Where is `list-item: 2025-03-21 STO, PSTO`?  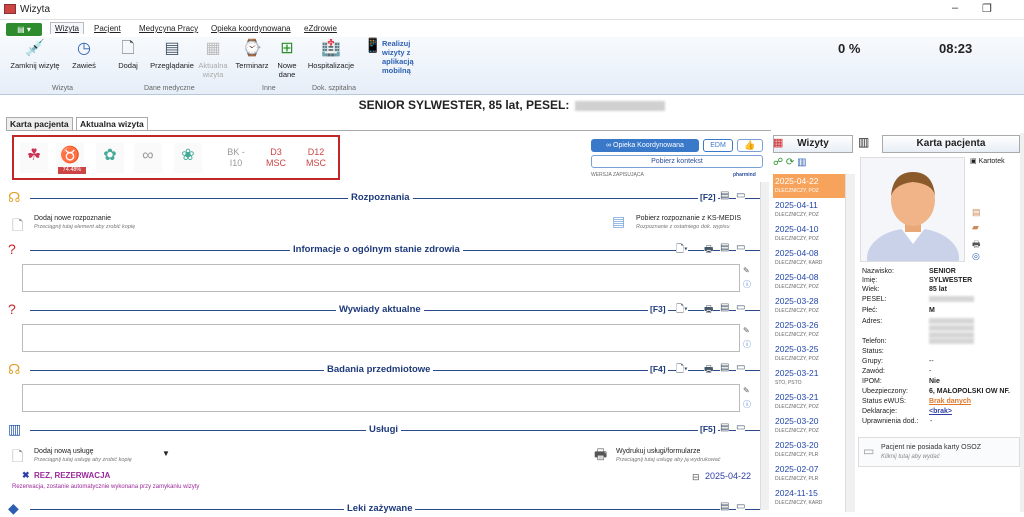 list-item: 2025-03-21 STO, PSTO is located at coordinates (809, 378).